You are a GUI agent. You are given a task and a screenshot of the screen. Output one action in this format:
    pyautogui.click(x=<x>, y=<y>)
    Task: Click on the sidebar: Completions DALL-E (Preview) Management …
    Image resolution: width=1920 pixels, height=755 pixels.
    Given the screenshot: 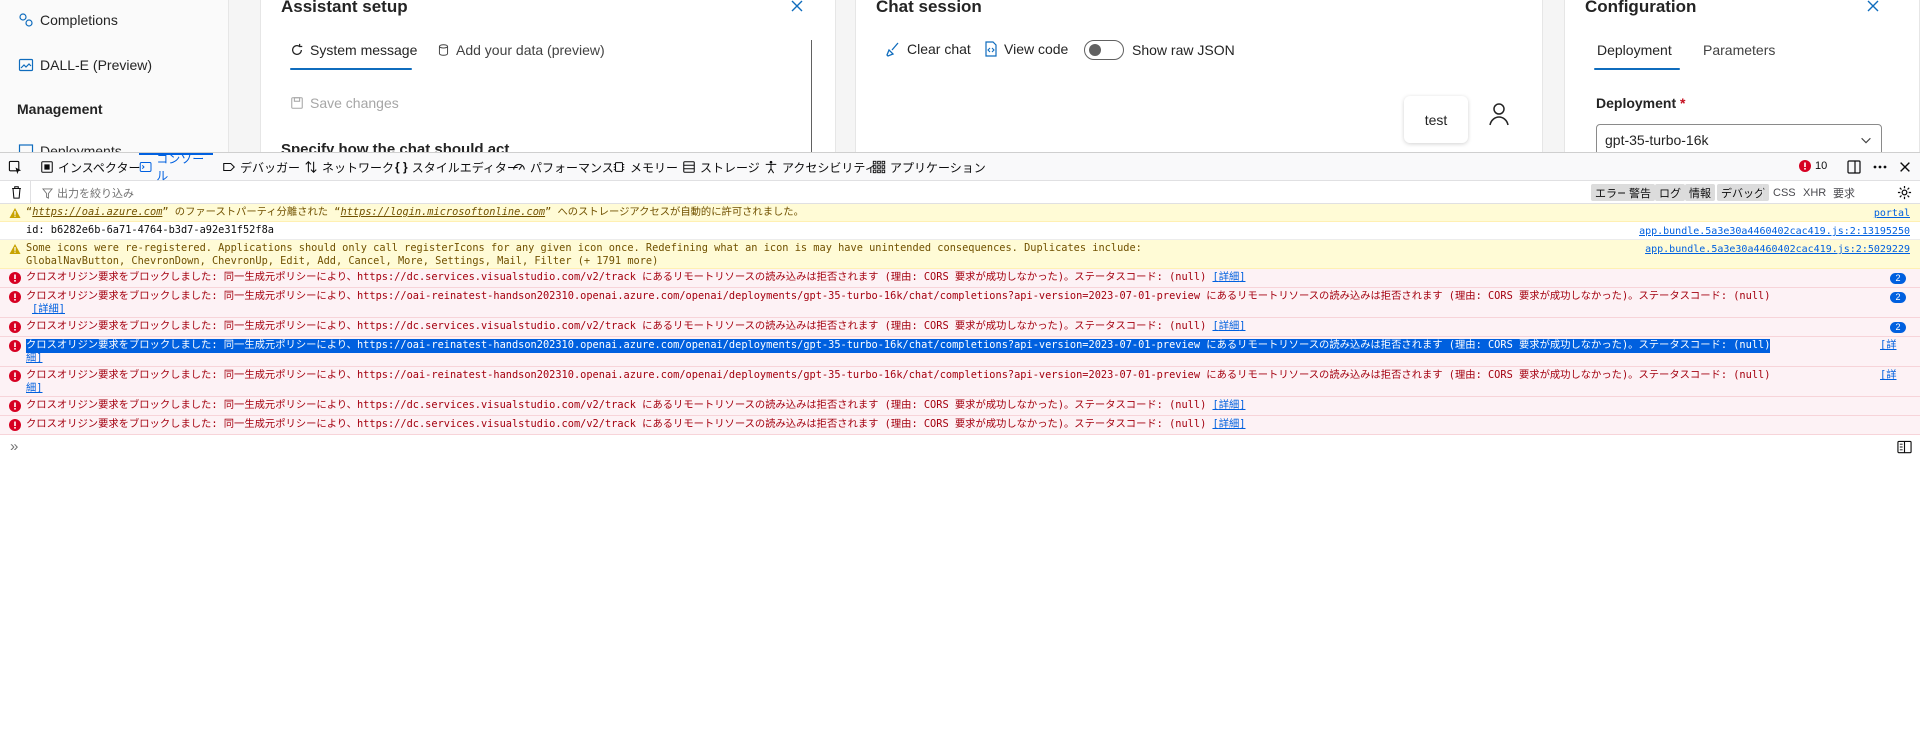 What is the action you would take?
    pyautogui.click(x=114, y=76)
    